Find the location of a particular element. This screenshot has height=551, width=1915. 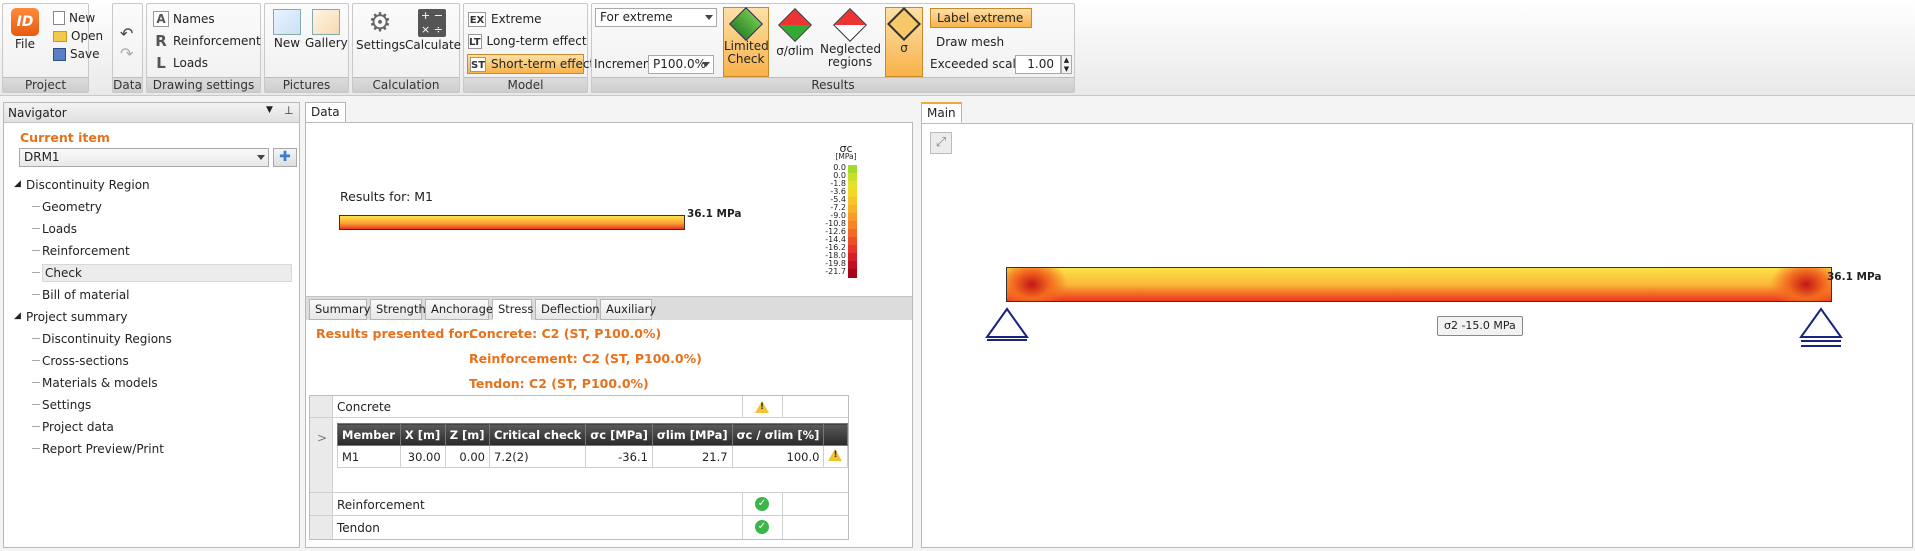

gallery-button: Gallery is located at coordinates (326, 29).